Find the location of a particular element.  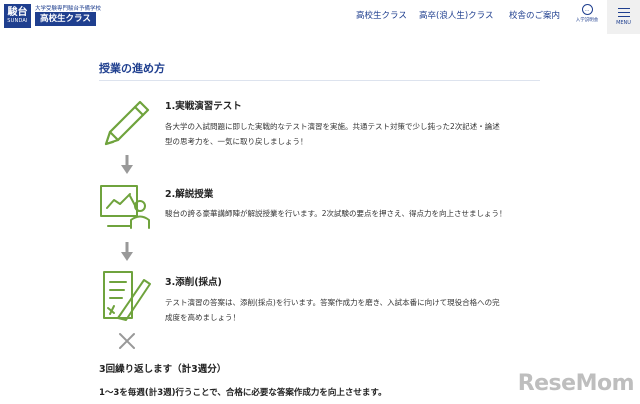

repeat-note: 3回繰り返します（計3週分） is located at coordinates (163, 369).